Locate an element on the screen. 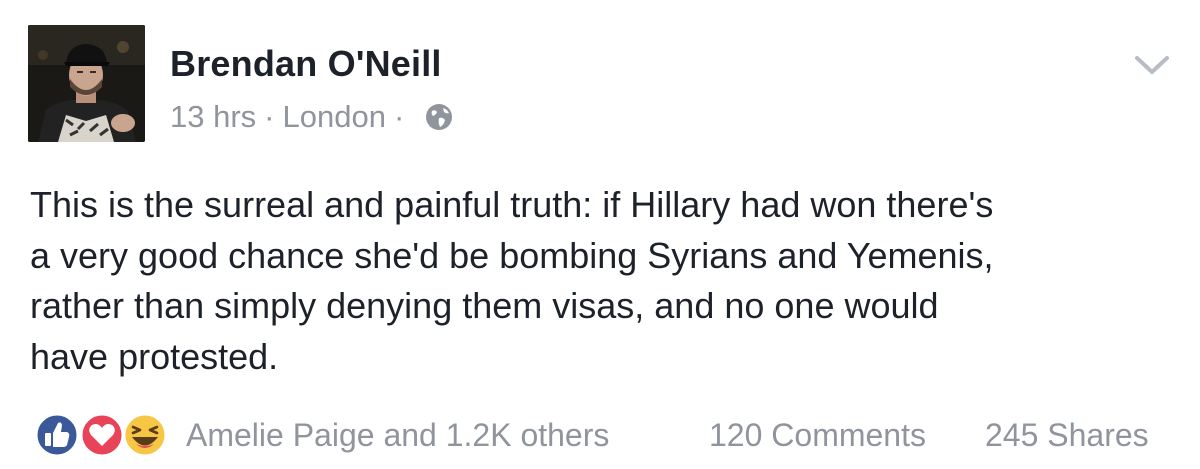  globe-icon is located at coordinates (439, 117).